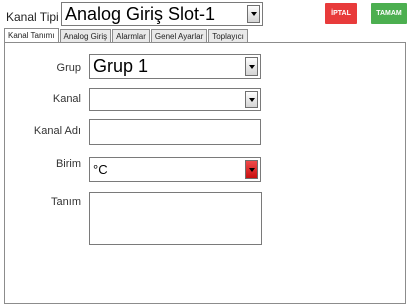 This screenshot has width=410, height=308. What do you see at coordinates (175, 218) in the screenshot?
I see `description-textarea` at bounding box center [175, 218].